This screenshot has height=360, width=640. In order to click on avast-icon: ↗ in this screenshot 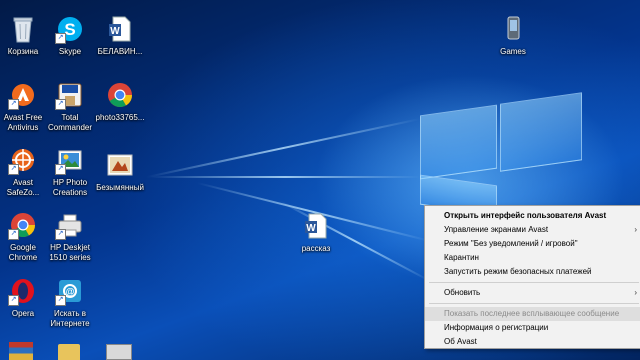, I will do `click(23, 95)`.